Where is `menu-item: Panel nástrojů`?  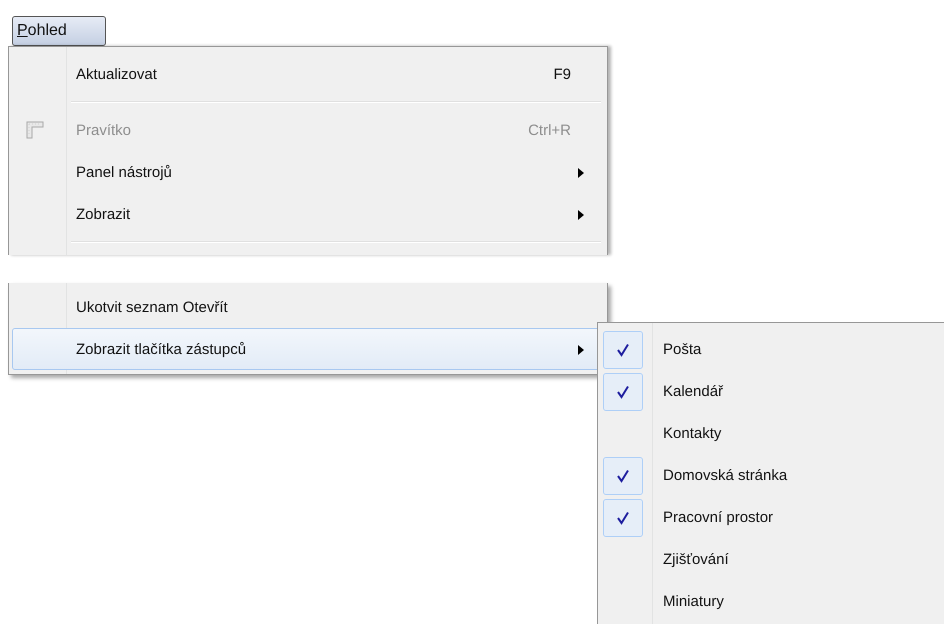
menu-item: Panel nástrojů is located at coordinates (308, 172).